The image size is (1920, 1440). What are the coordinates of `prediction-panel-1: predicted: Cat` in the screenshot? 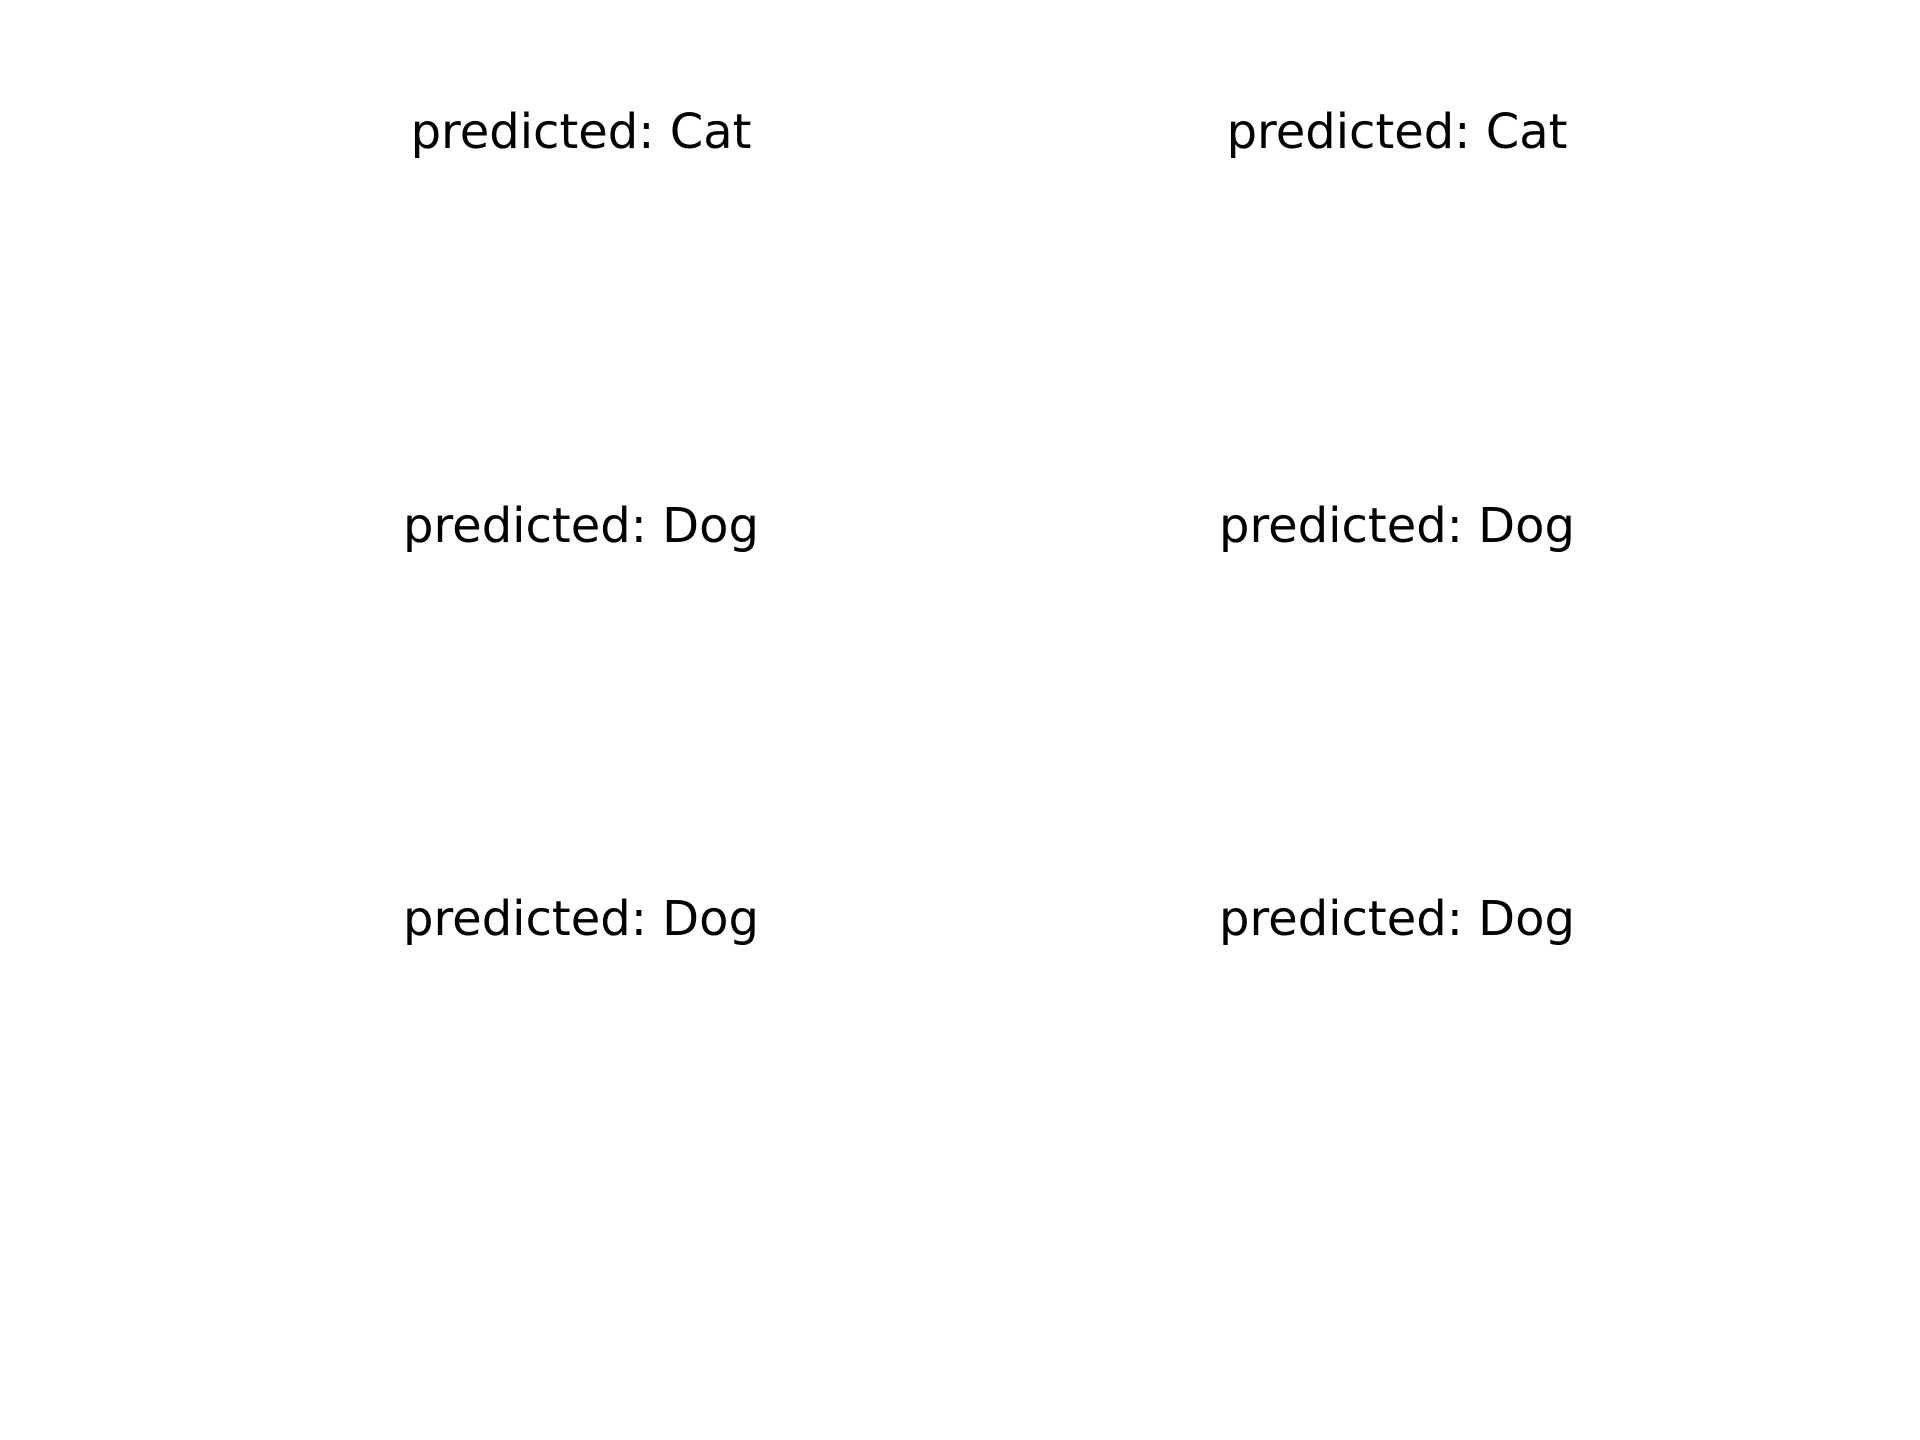 It's located at (581, 274).